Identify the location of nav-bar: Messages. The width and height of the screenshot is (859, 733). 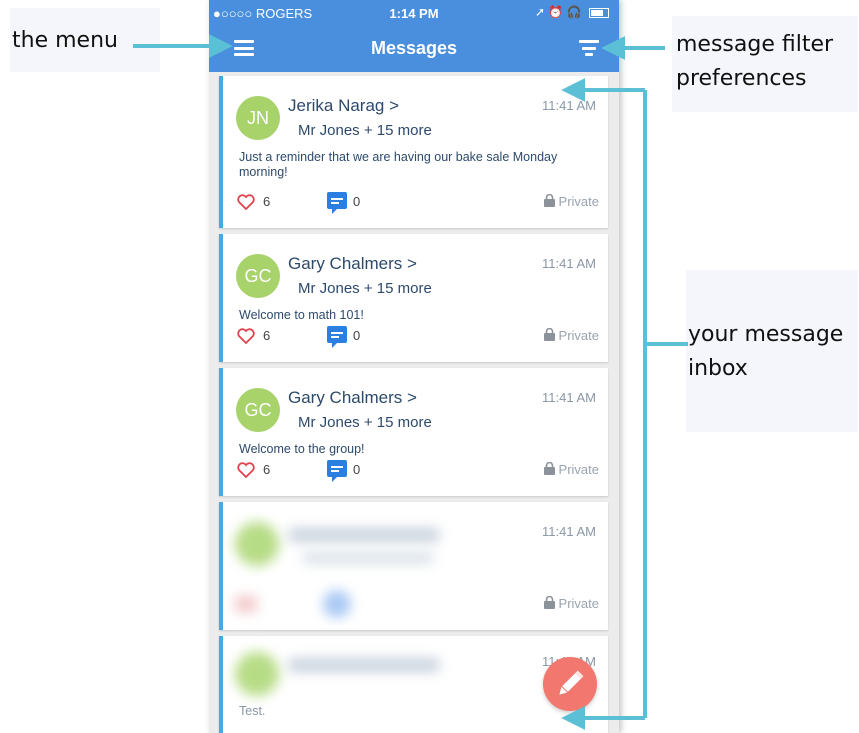
(414, 49).